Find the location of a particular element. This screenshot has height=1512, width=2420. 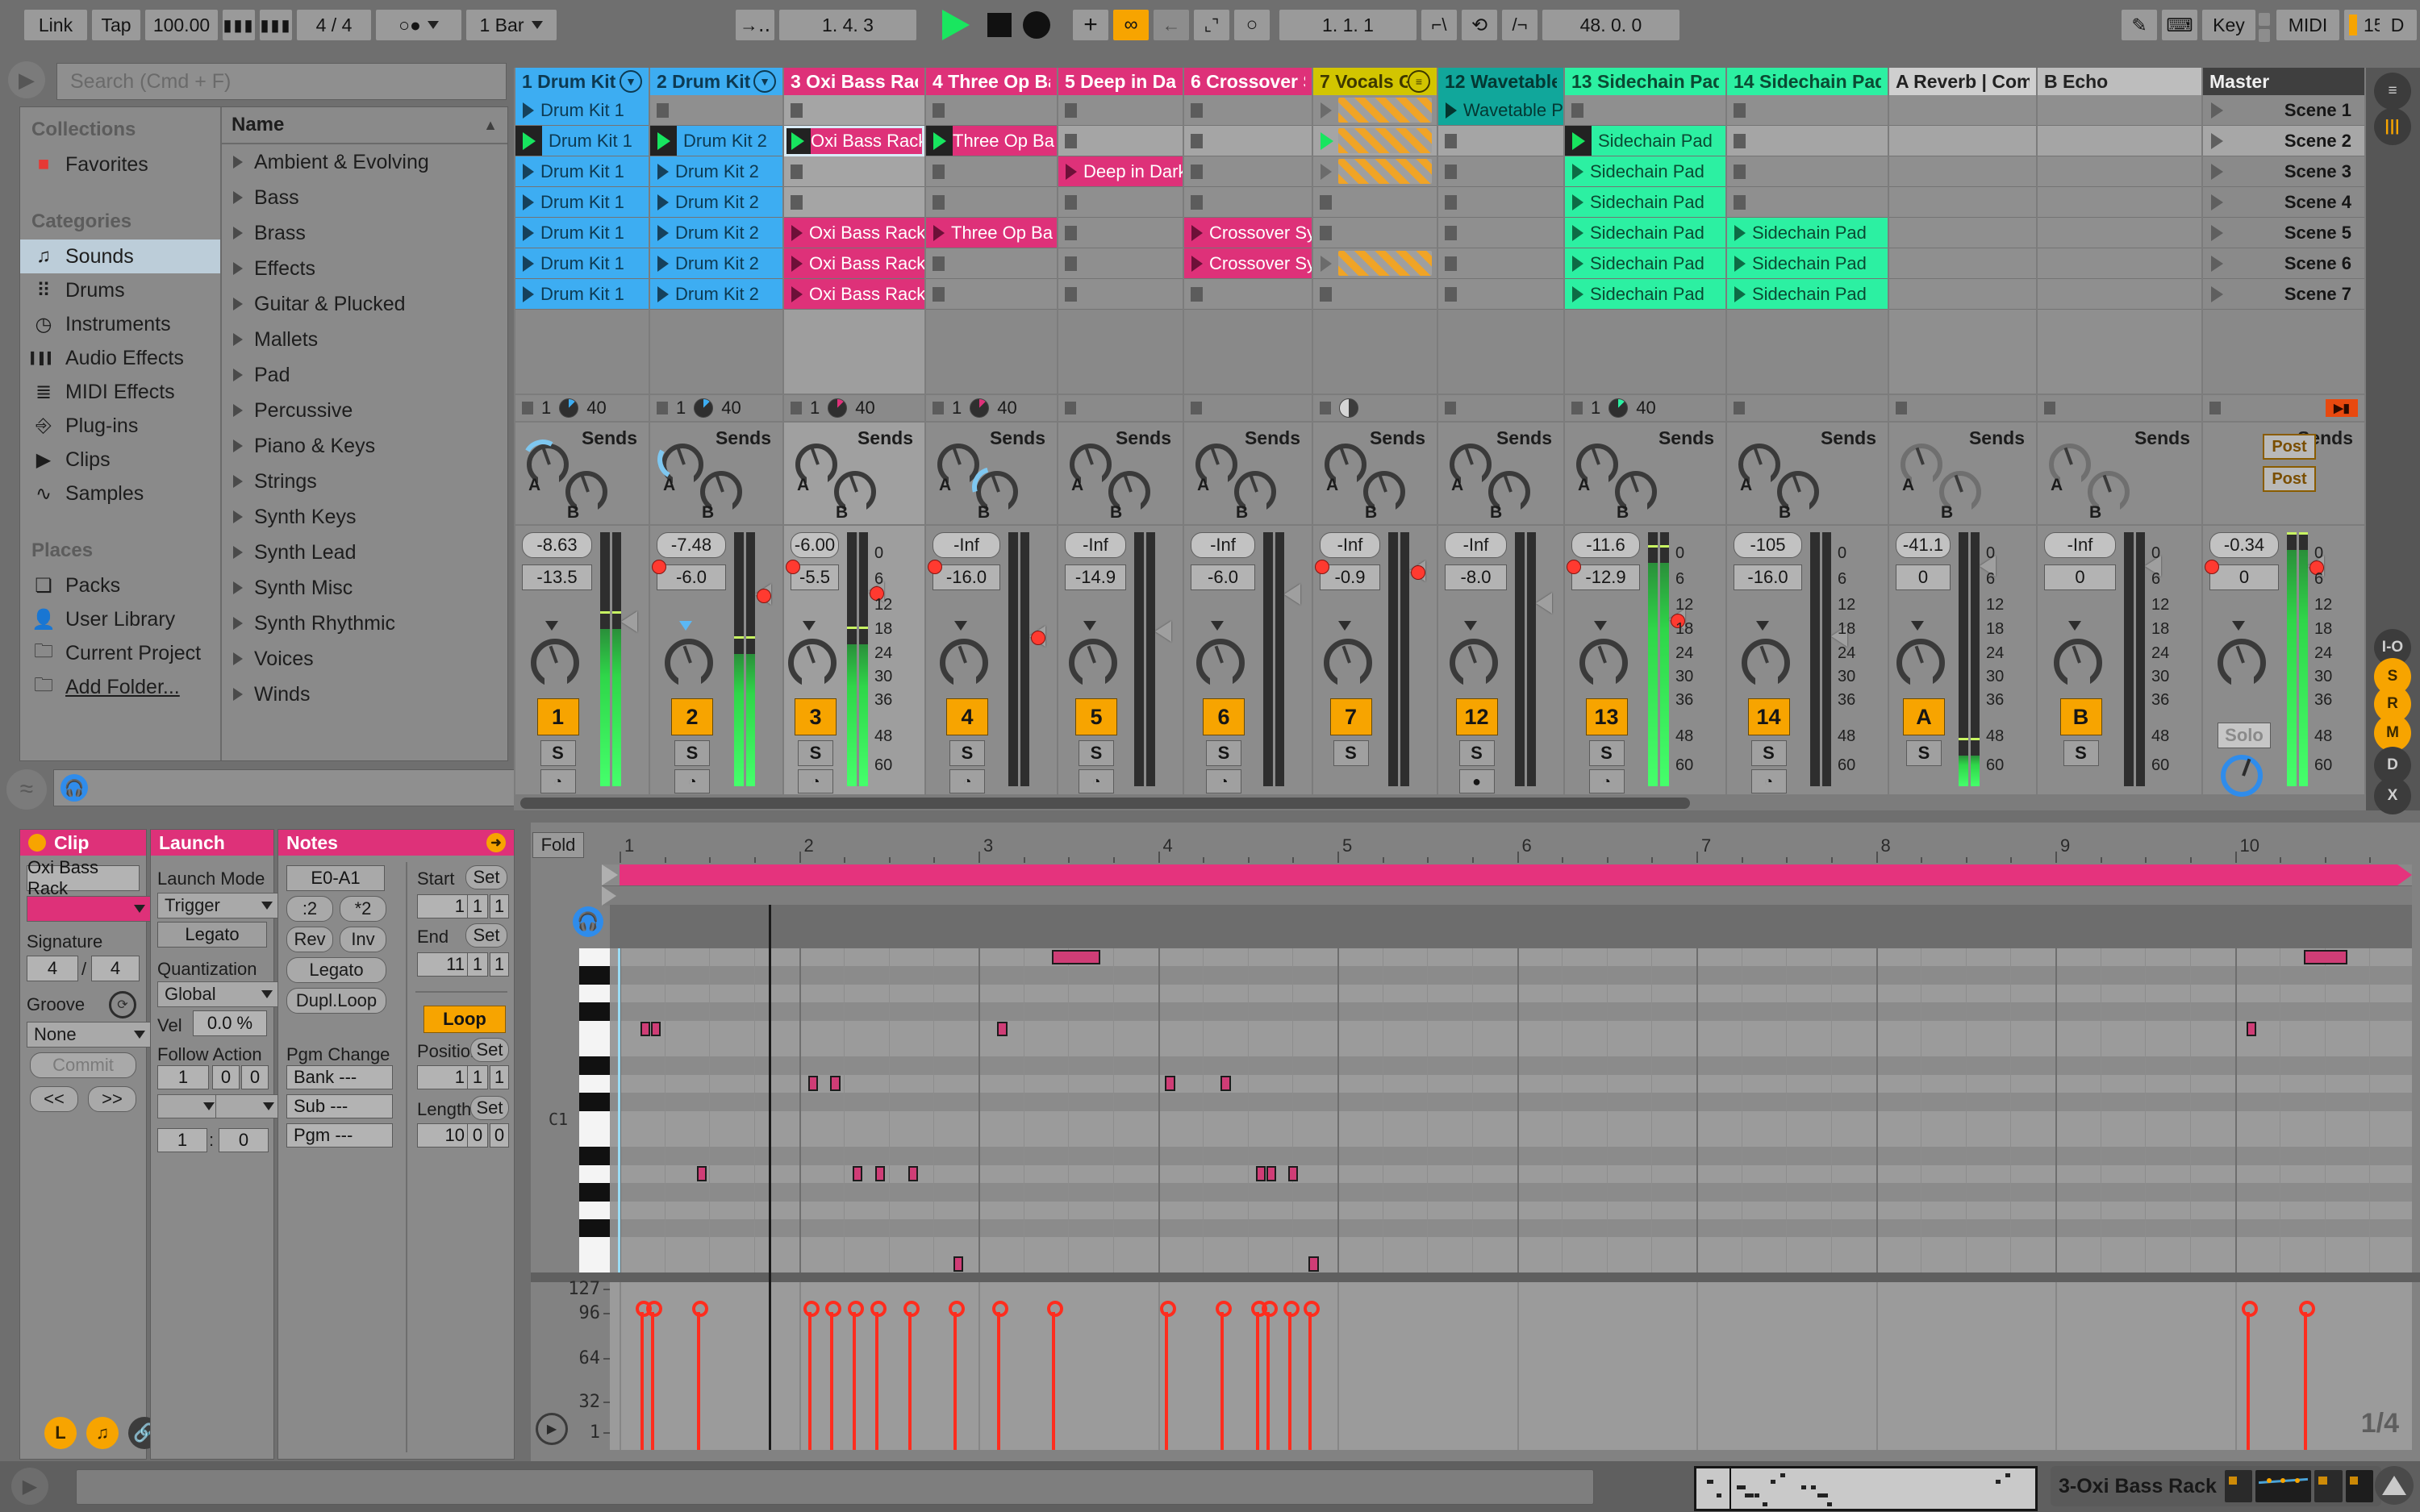

list-item: Synth Rhythmic is located at coordinates (364, 623).